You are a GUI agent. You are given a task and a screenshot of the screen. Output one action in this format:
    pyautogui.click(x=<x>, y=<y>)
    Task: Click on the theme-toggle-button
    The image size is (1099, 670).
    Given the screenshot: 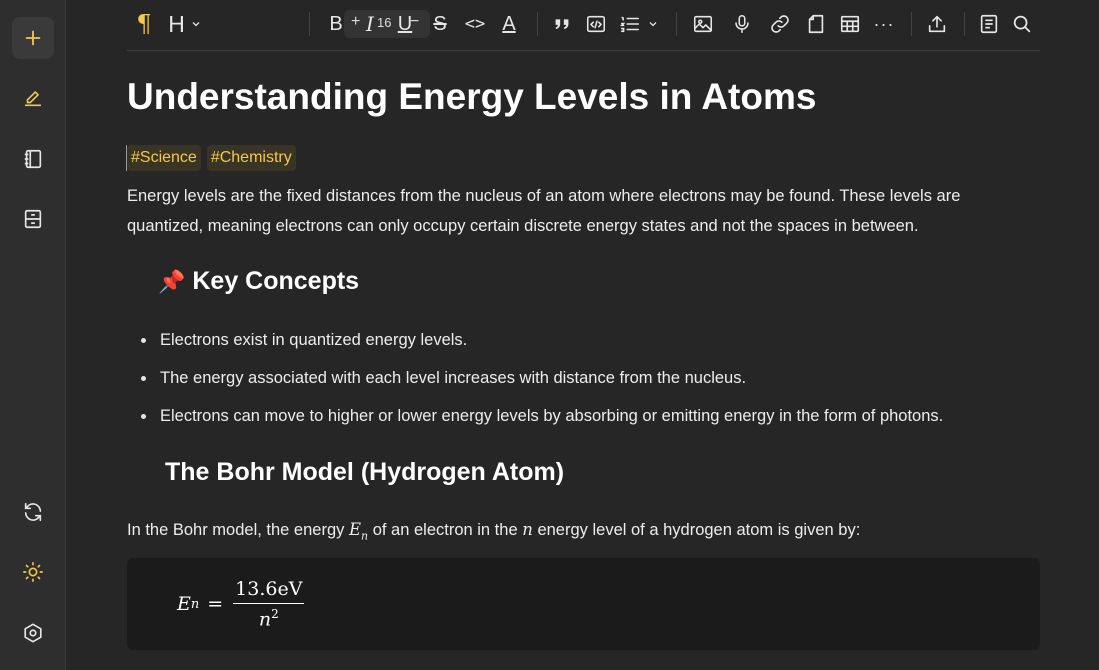 What is the action you would take?
    pyautogui.click(x=33, y=572)
    